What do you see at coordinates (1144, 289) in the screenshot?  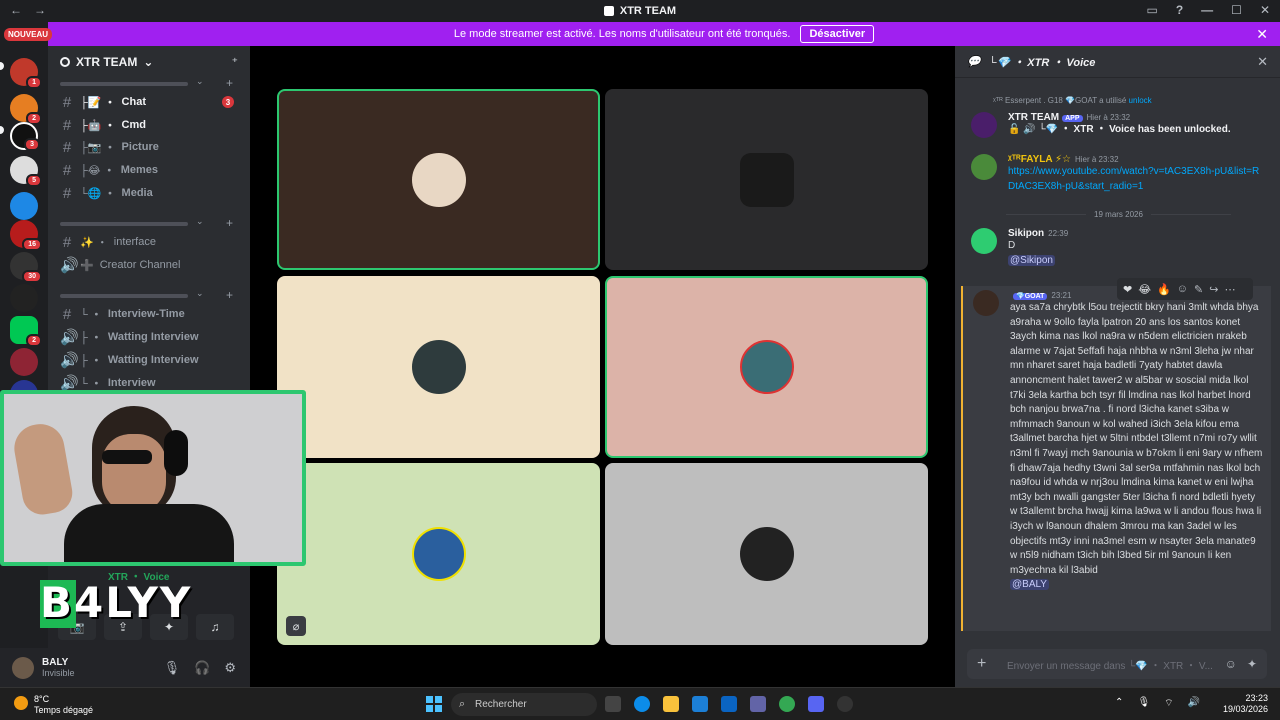 I see `laugh-reaction-icon: 😂` at bounding box center [1144, 289].